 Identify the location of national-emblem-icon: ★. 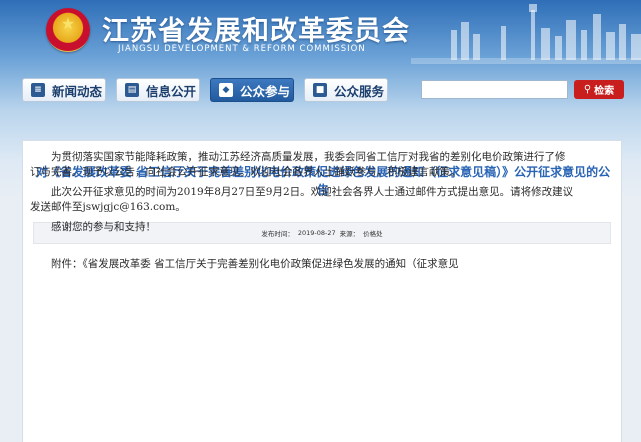
(68, 30).